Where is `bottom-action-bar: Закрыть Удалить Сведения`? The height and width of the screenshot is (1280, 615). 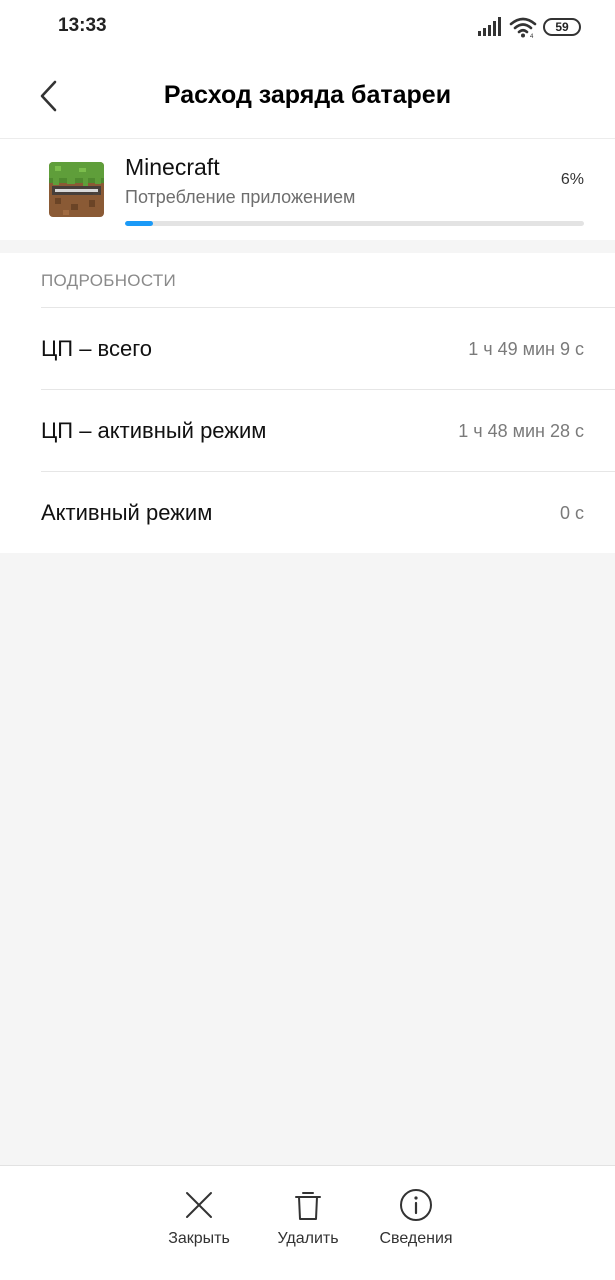 bottom-action-bar: Закрыть Удалить Сведения is located at coordinates (307, 1222).